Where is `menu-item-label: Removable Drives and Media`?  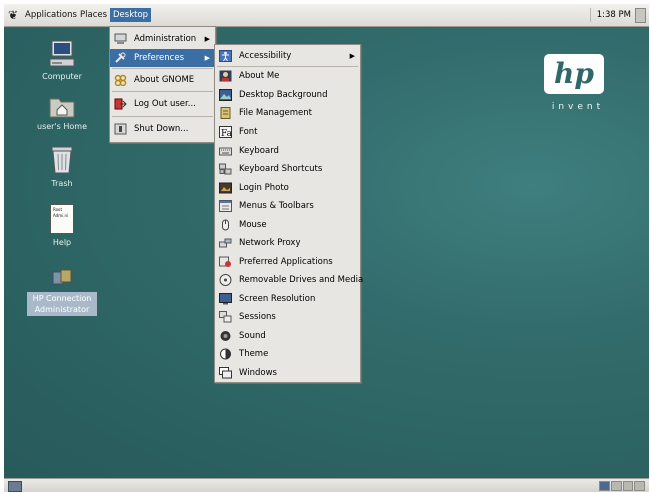 menu-item-label: Removable Drives and Media is located at coordinates (301, 280).